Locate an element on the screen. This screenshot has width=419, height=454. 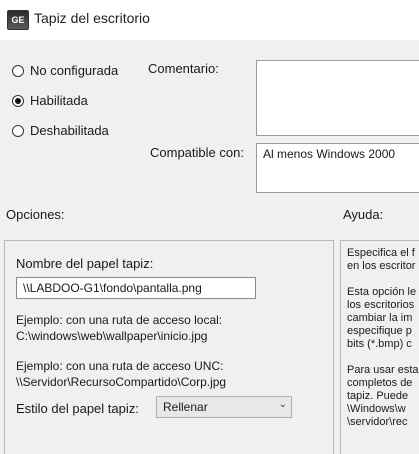
radio-disabled-label: Deshabilitada is located at coordinates (69, 130).